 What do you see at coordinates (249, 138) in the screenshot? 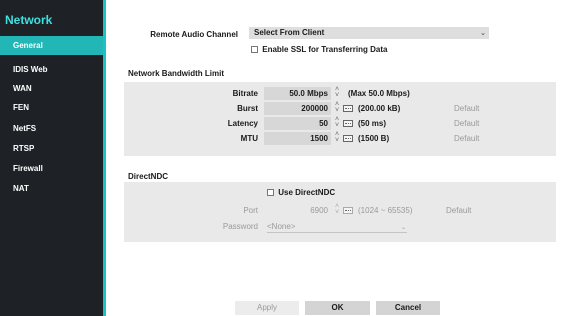
I see `mtu-label: MTU` at bounding box center [249, 138].